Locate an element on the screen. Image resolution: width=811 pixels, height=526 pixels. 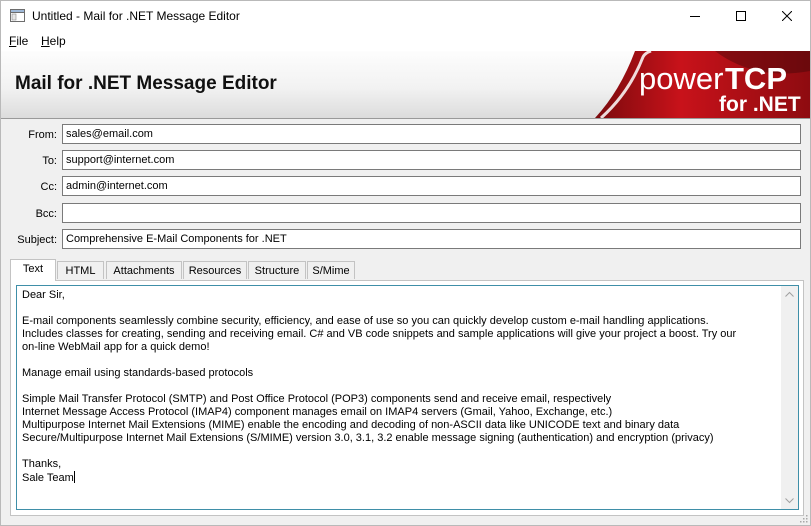
tab-structure: Structure is located at coordinates (277, 270).